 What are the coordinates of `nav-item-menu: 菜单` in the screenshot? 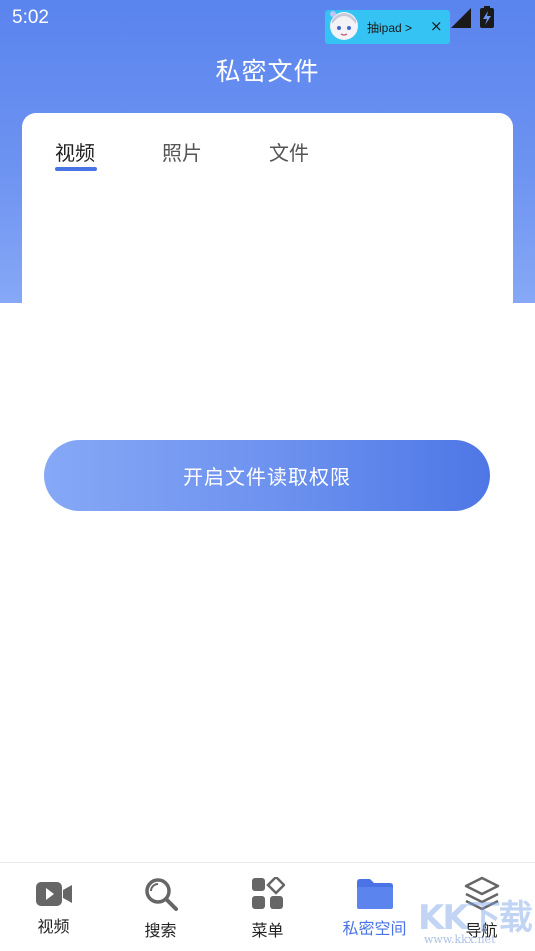 It's located at (267, 907).